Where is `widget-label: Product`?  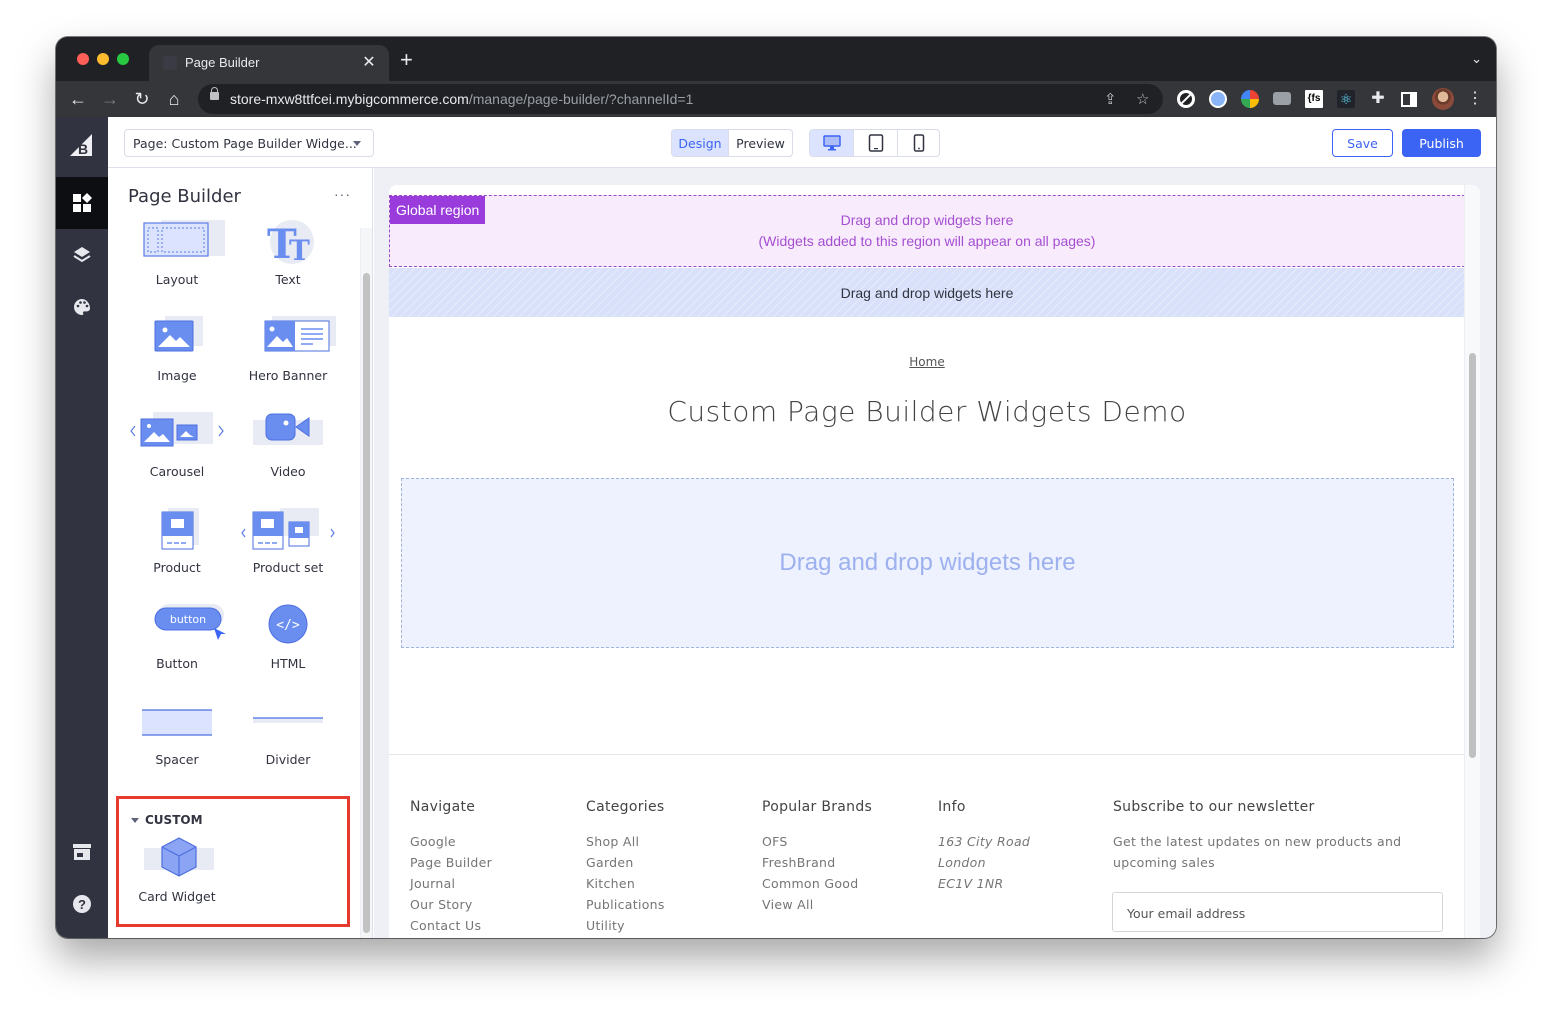
widget-label: Product is located at coordinates (177, 567).